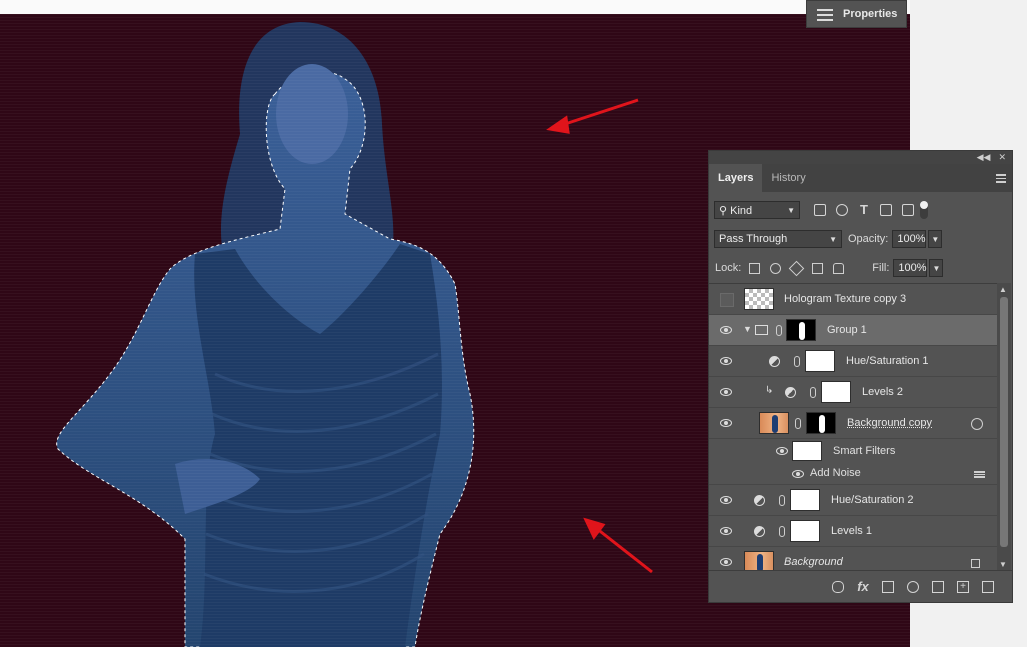  I want to click on scroll-thumb, so click(1004, 422).